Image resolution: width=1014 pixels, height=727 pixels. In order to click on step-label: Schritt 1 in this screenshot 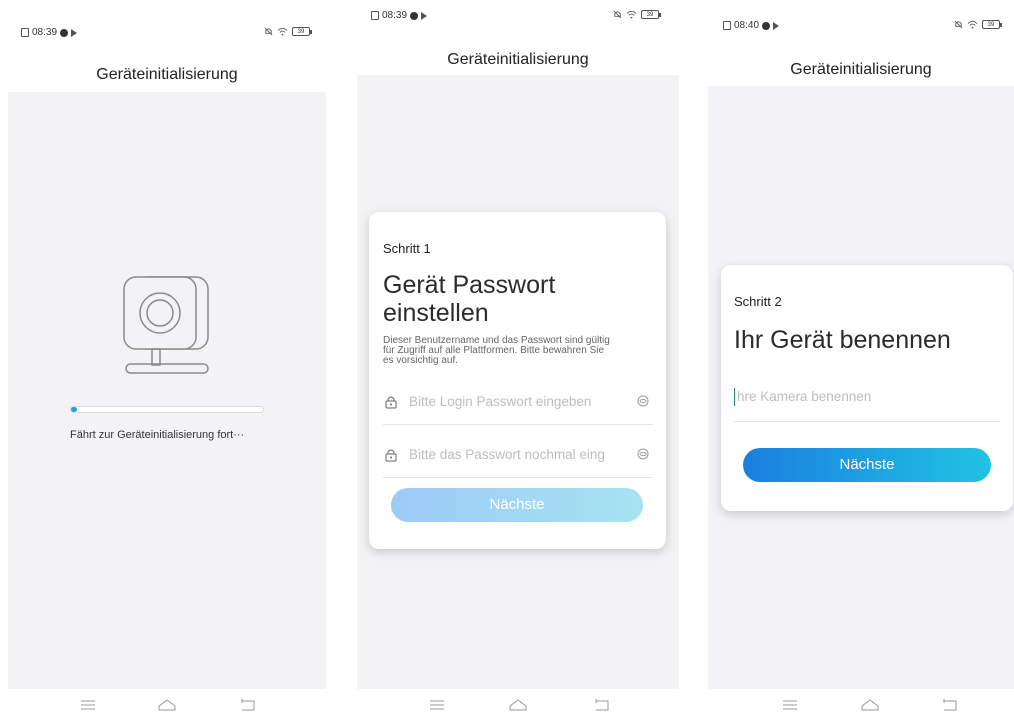, I will do `click(407, 248)`.